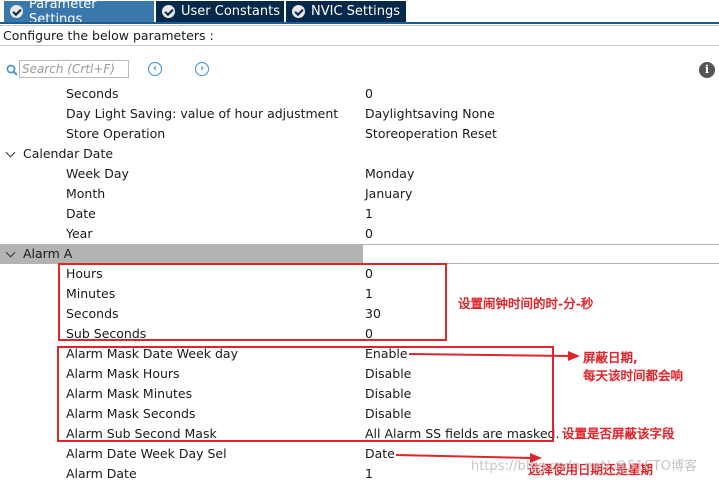 This screenshot has height=487, width=719. What do you see at coordinates (487, 407) in the screenshot?
I see `annotation-arrows` at bounding box center [487, 407].